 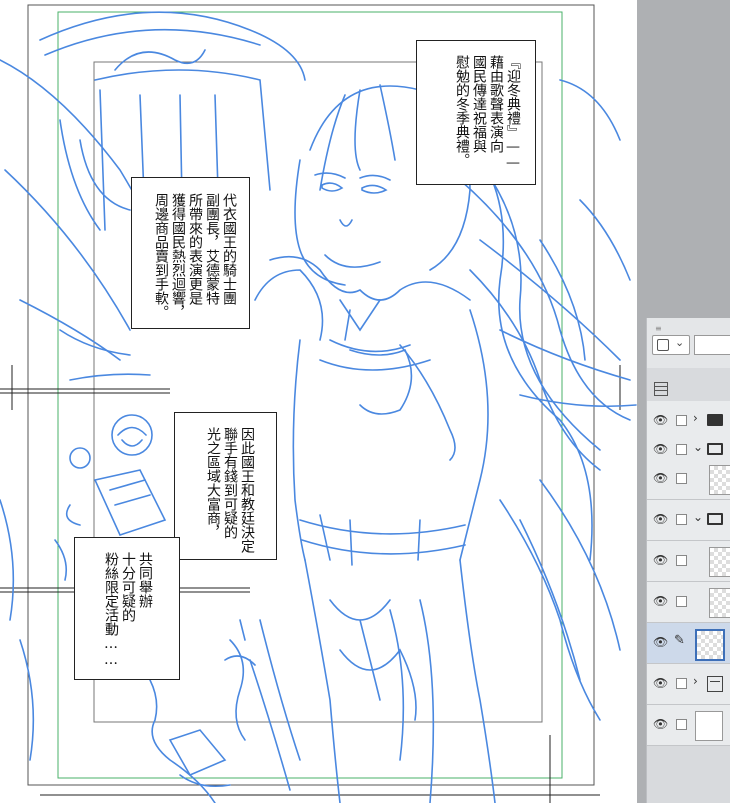 I want to click on paper-thumbnail, so click(x=709, y=726).